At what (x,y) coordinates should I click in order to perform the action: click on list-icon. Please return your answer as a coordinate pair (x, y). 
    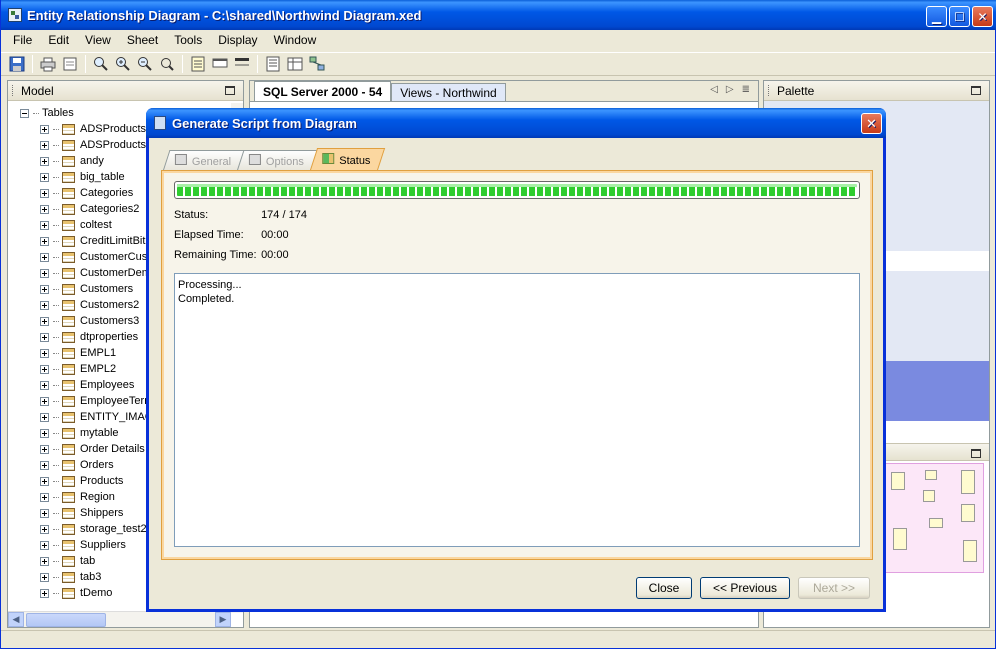
    Looking at the image, I should click on (198, 64).